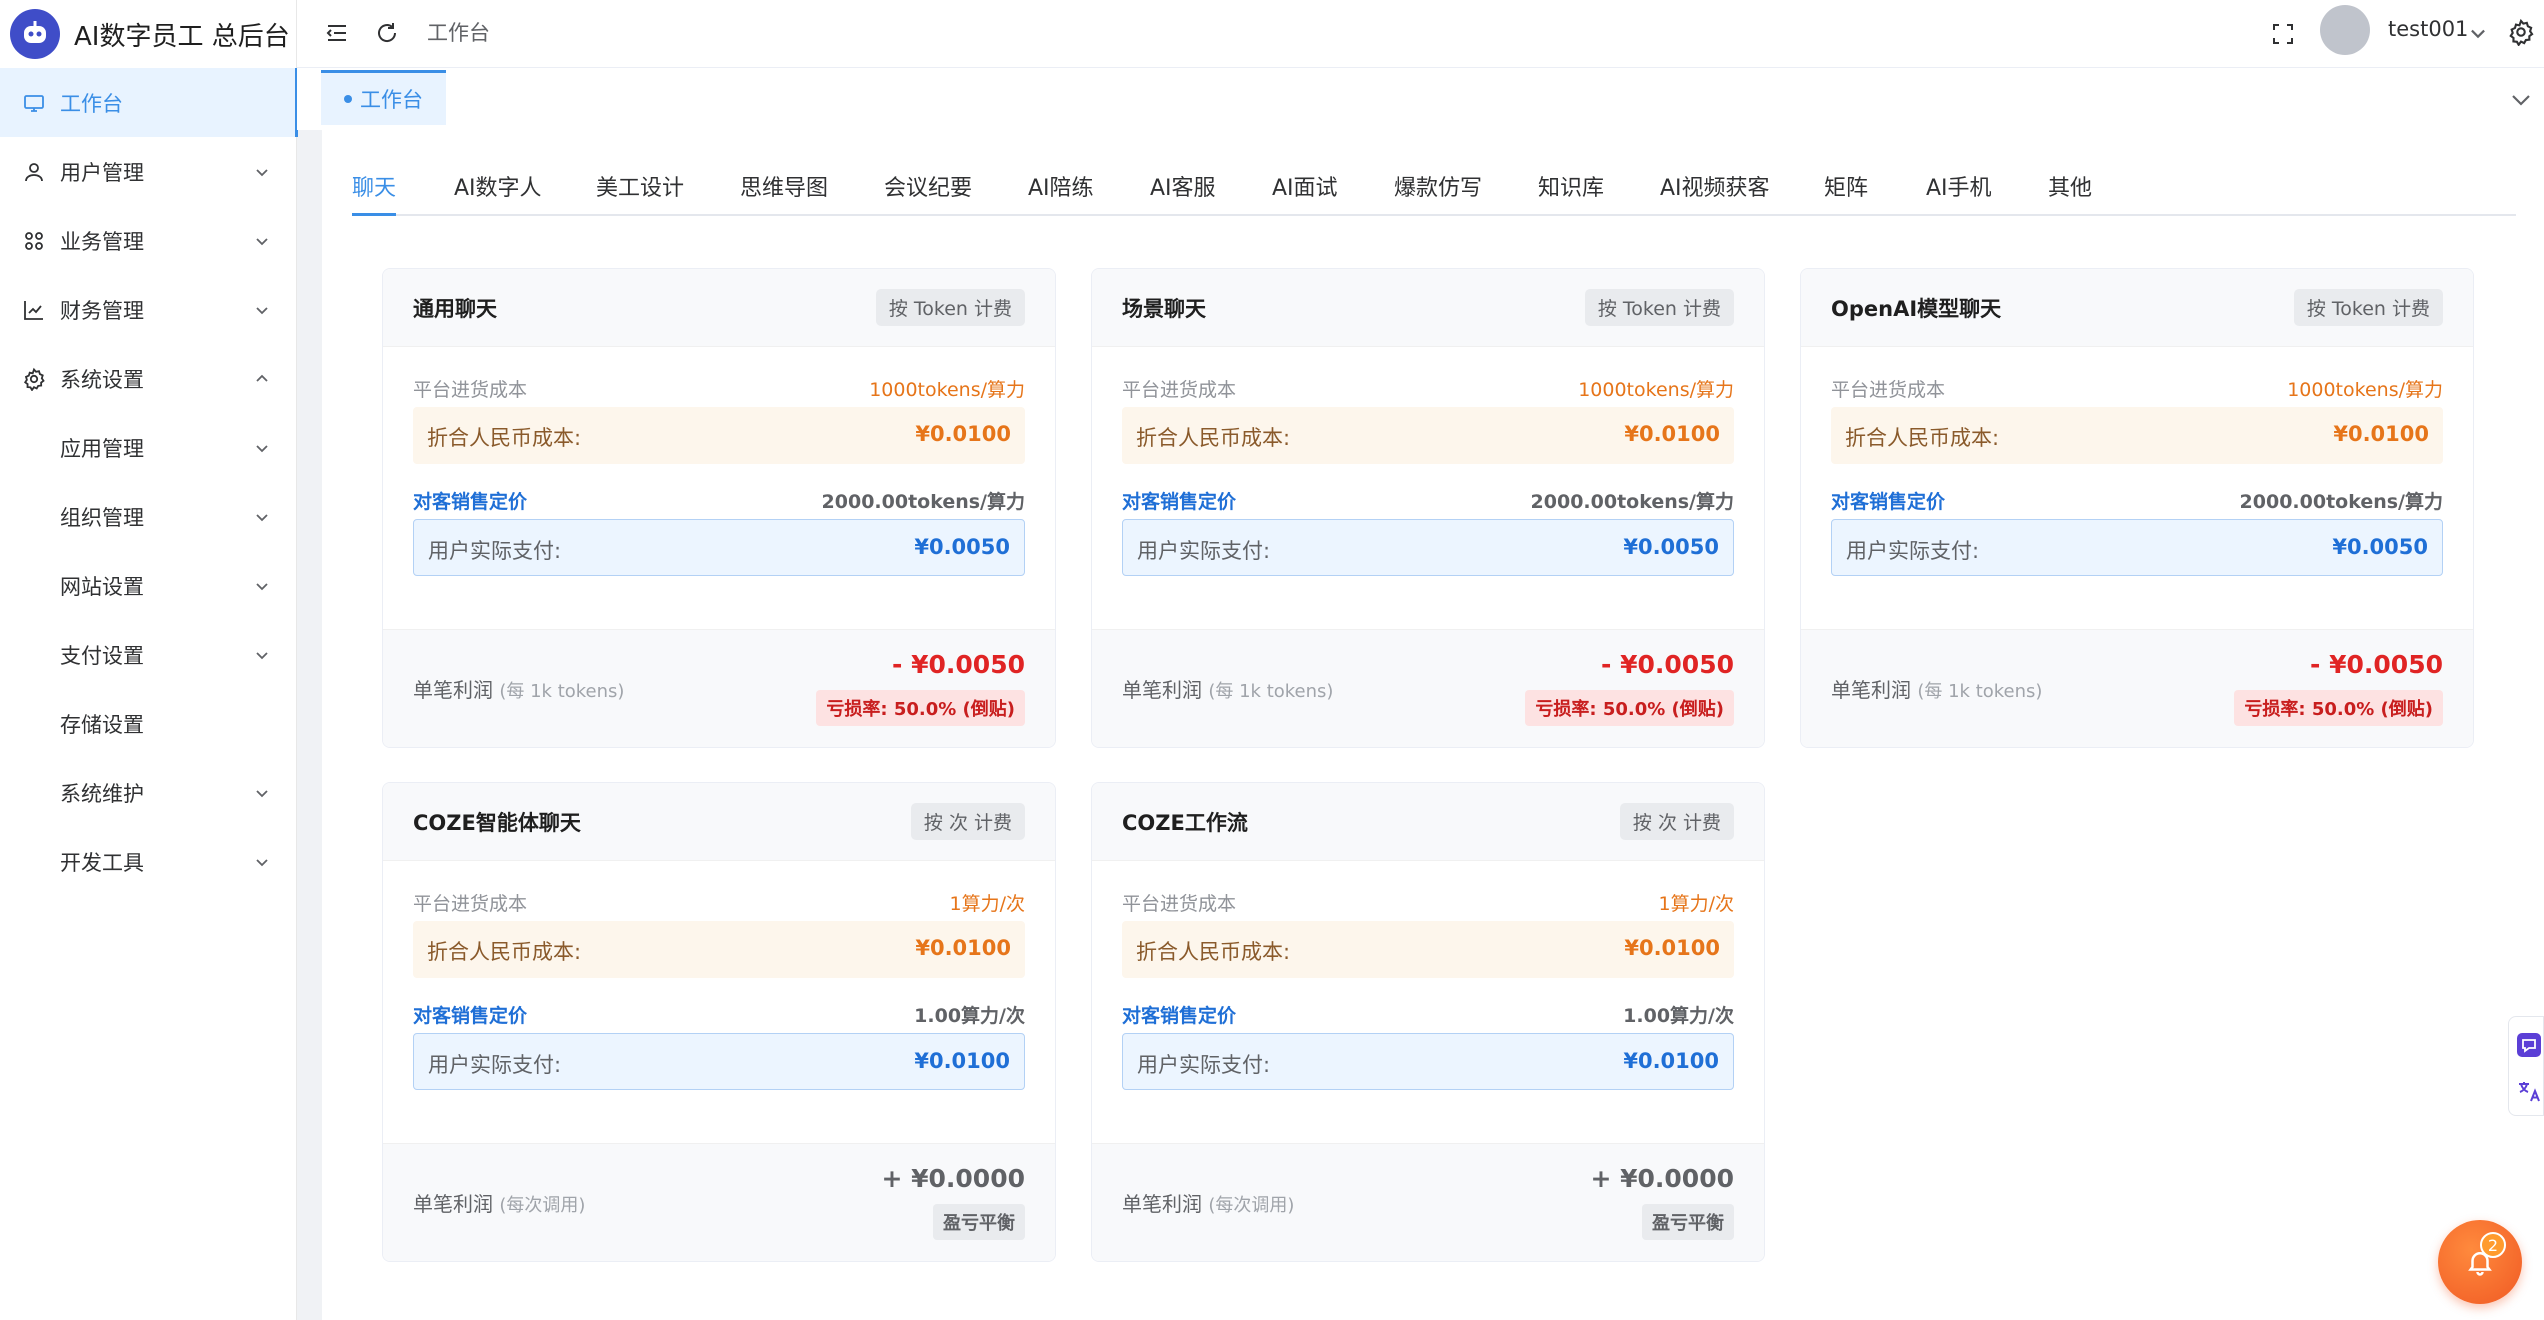 The height and width of the screenshot is (1320, 2544). I want to click on sidebar-item-label: 存储设置, so click(102, 724).